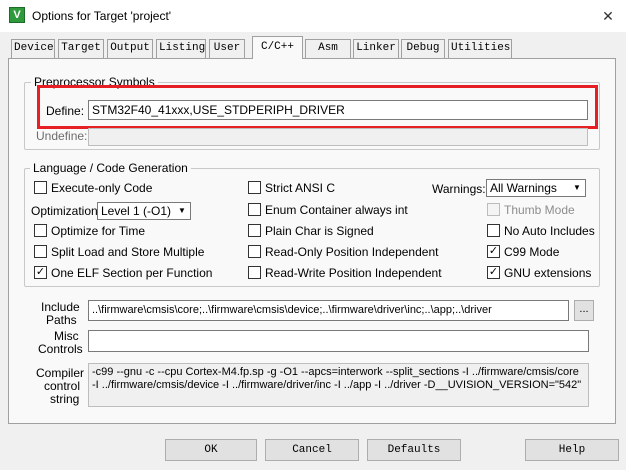  I want to click on strict-ansi-label: Strict ANSI C, so click(300, 188).